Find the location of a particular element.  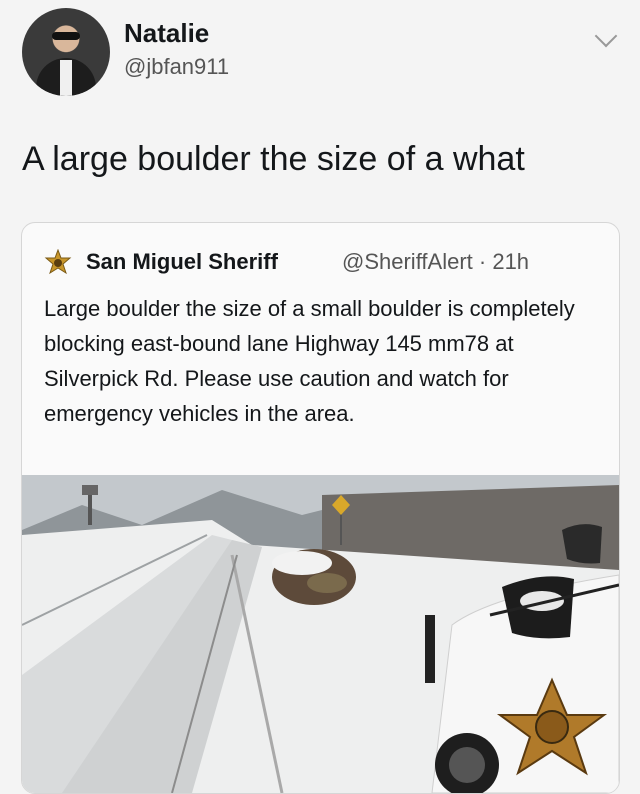

avatar is located at coordinates (66, 52).